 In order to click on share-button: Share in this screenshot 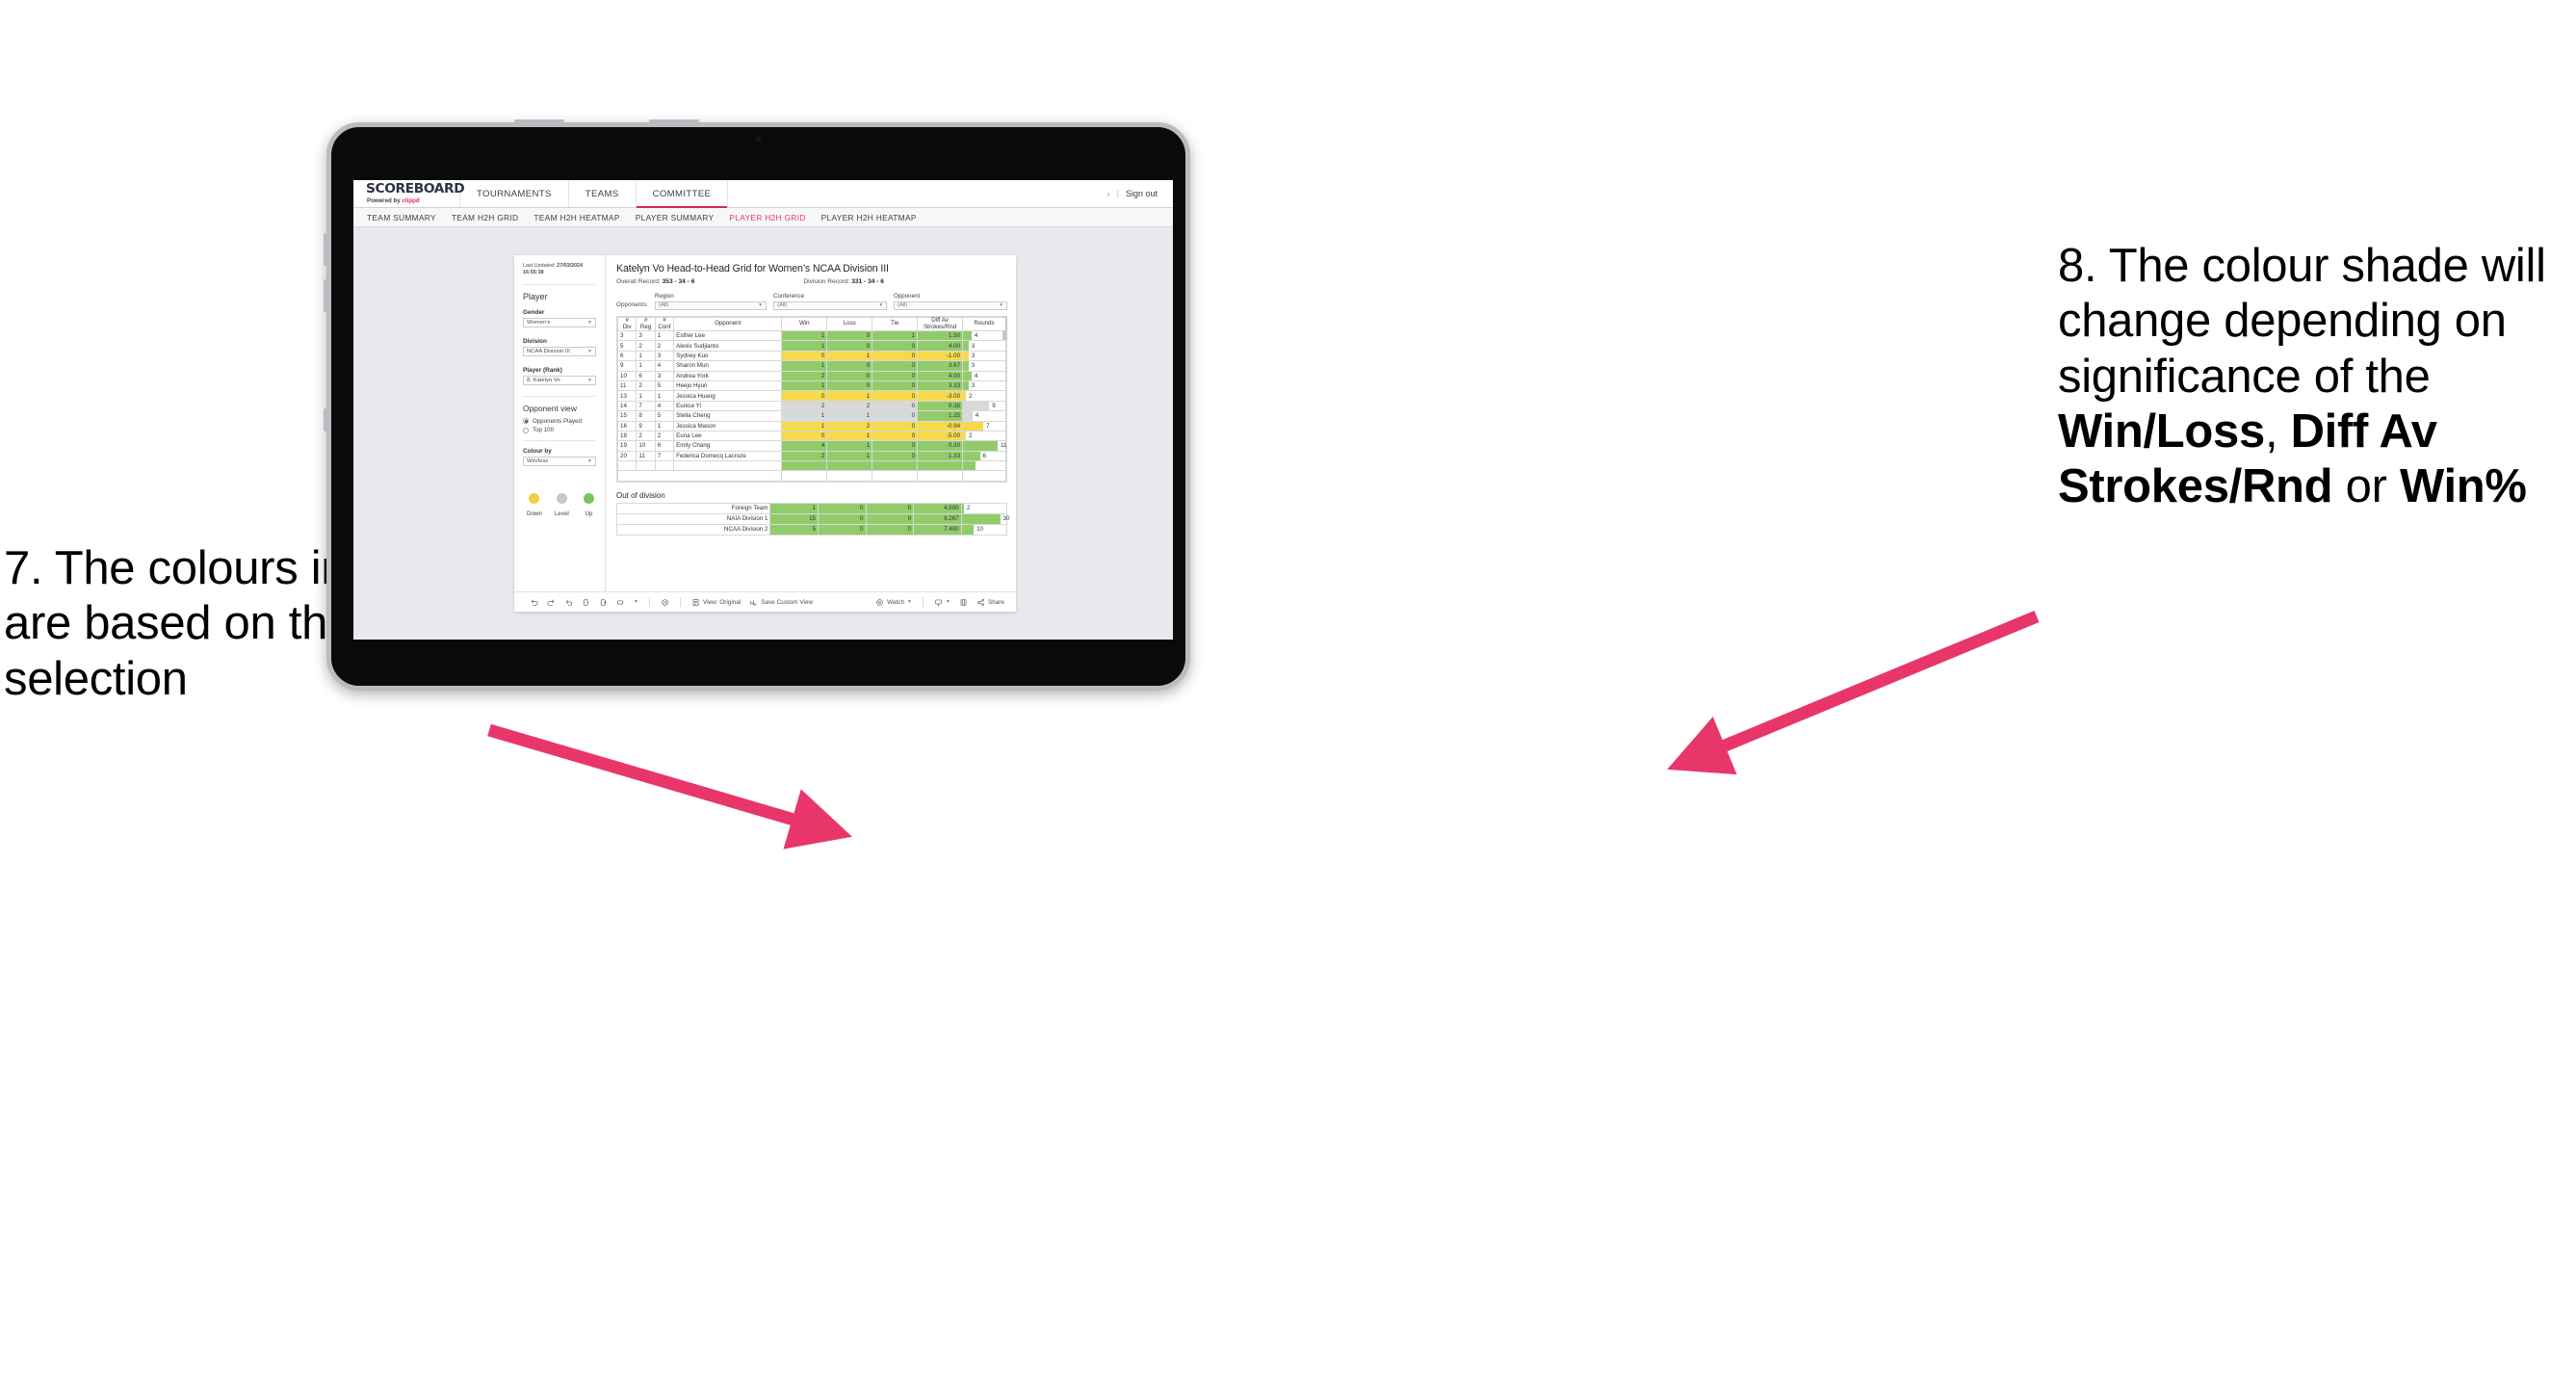, I will do `click(990, 602)`.